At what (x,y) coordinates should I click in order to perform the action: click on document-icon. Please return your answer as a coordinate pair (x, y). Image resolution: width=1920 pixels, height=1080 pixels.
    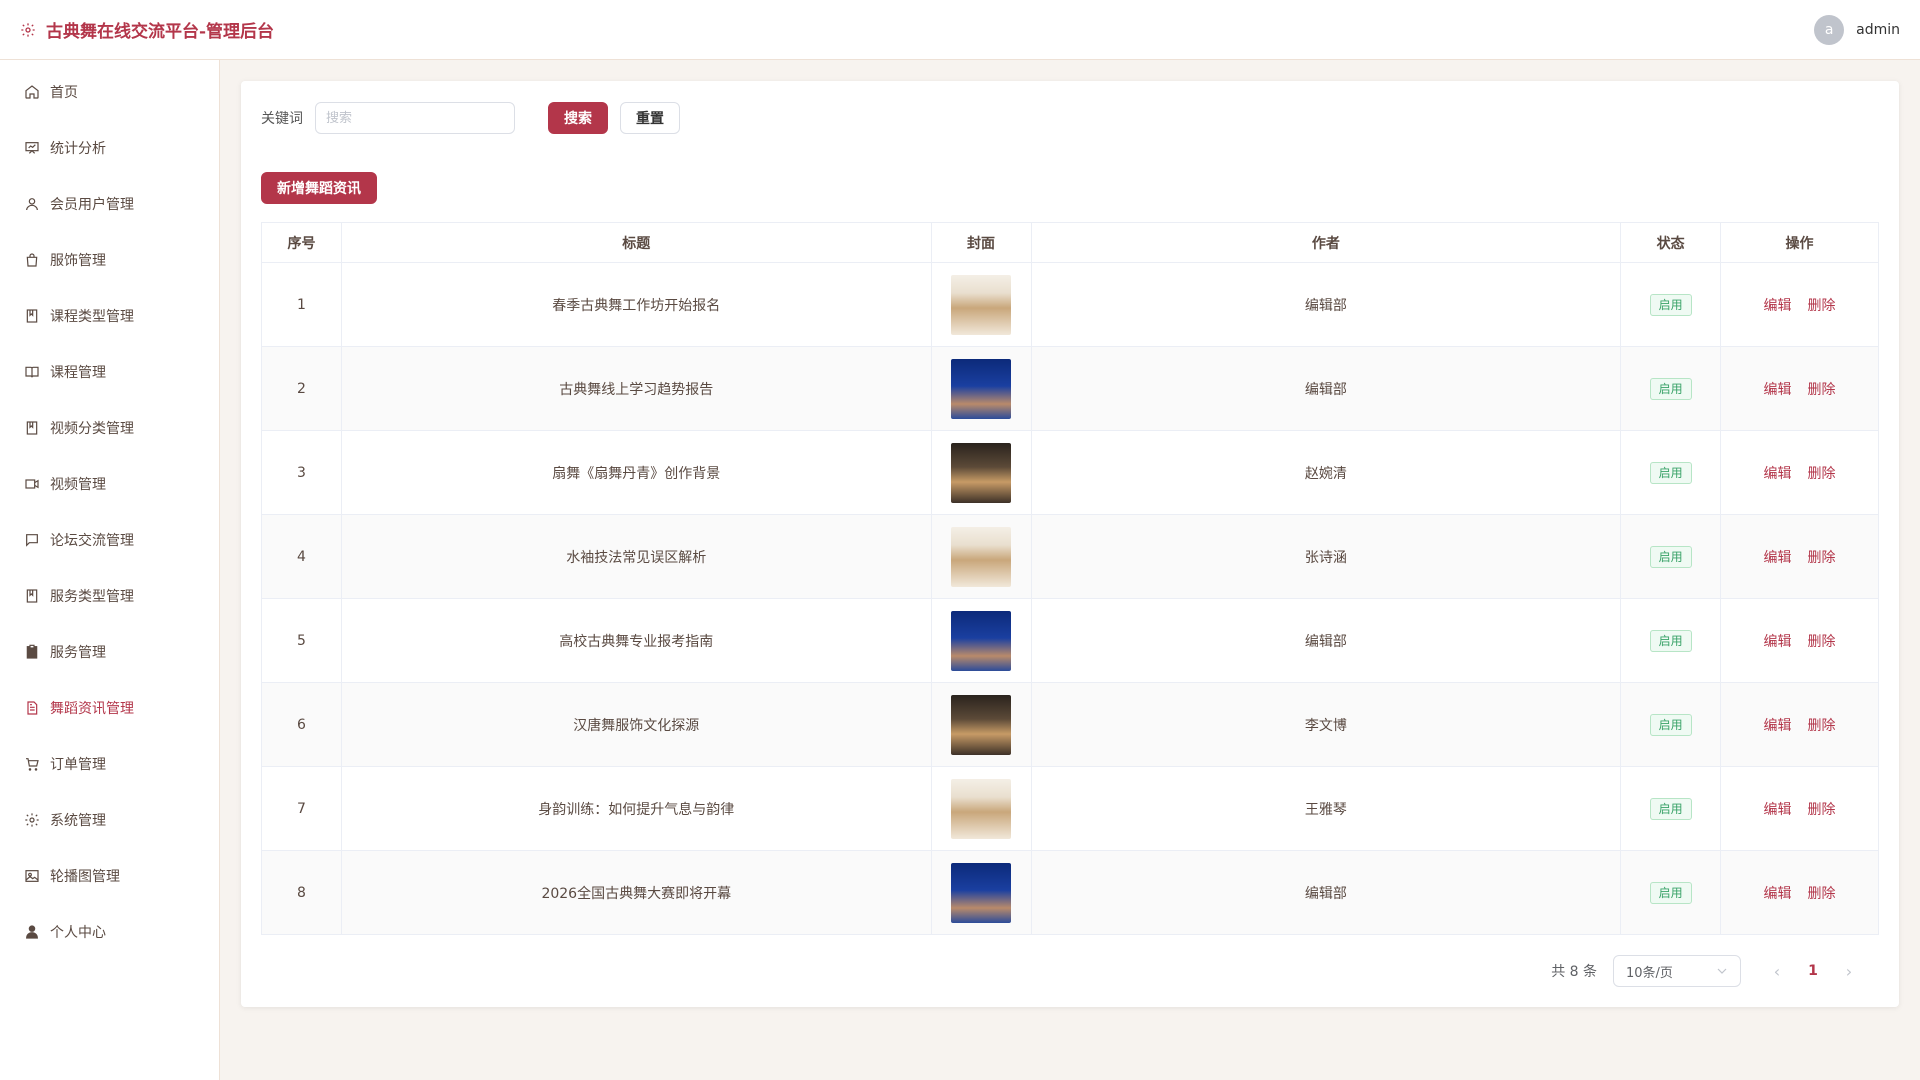
    Looking at the image, I should click on (32, 708).